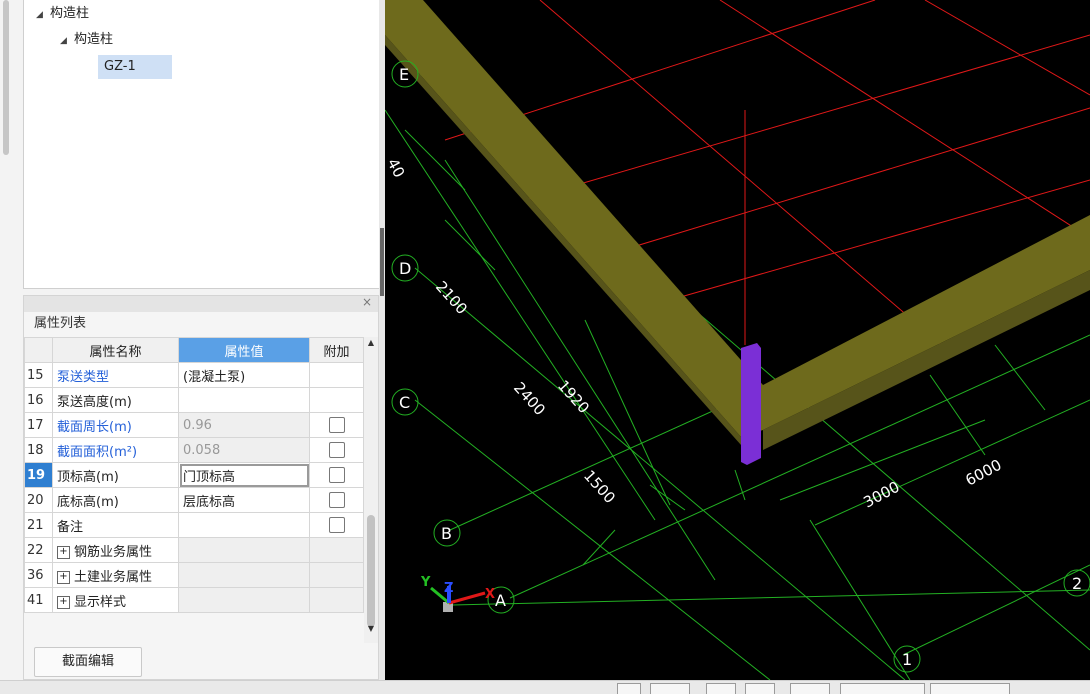 The image size is (1090, 694). I want to click on property-name-label: 底标高(m), so click(88, 502).